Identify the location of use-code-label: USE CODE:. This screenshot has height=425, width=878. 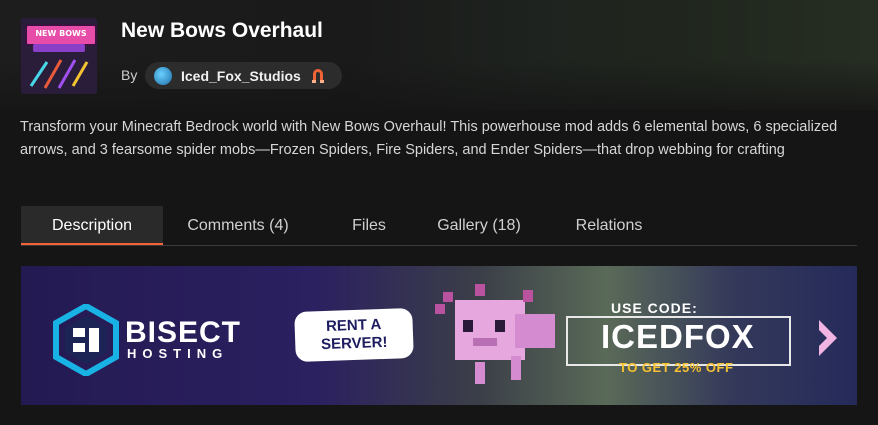
(654, 308).